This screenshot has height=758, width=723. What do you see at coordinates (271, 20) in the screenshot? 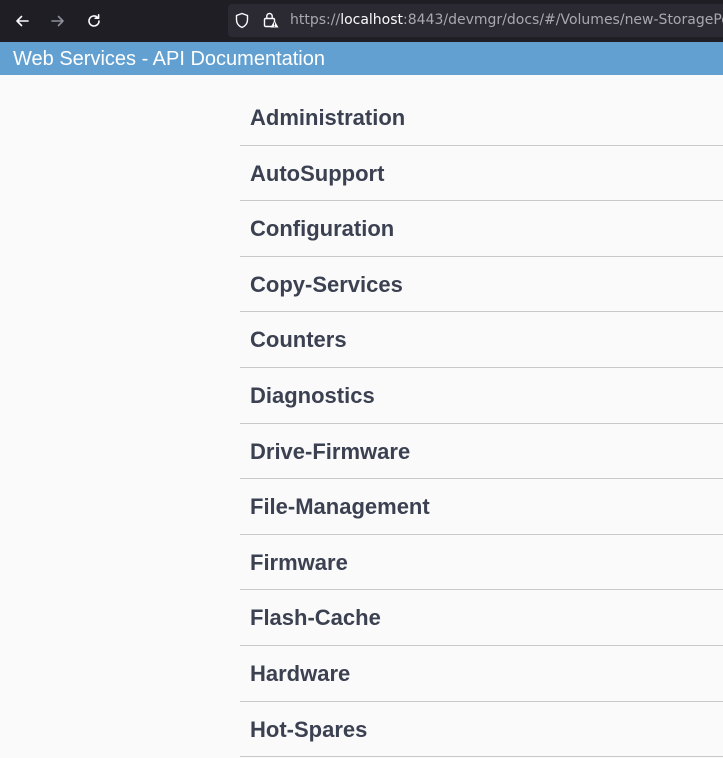
I see `insecure-lock-icon` at bounding box center [271, 20].